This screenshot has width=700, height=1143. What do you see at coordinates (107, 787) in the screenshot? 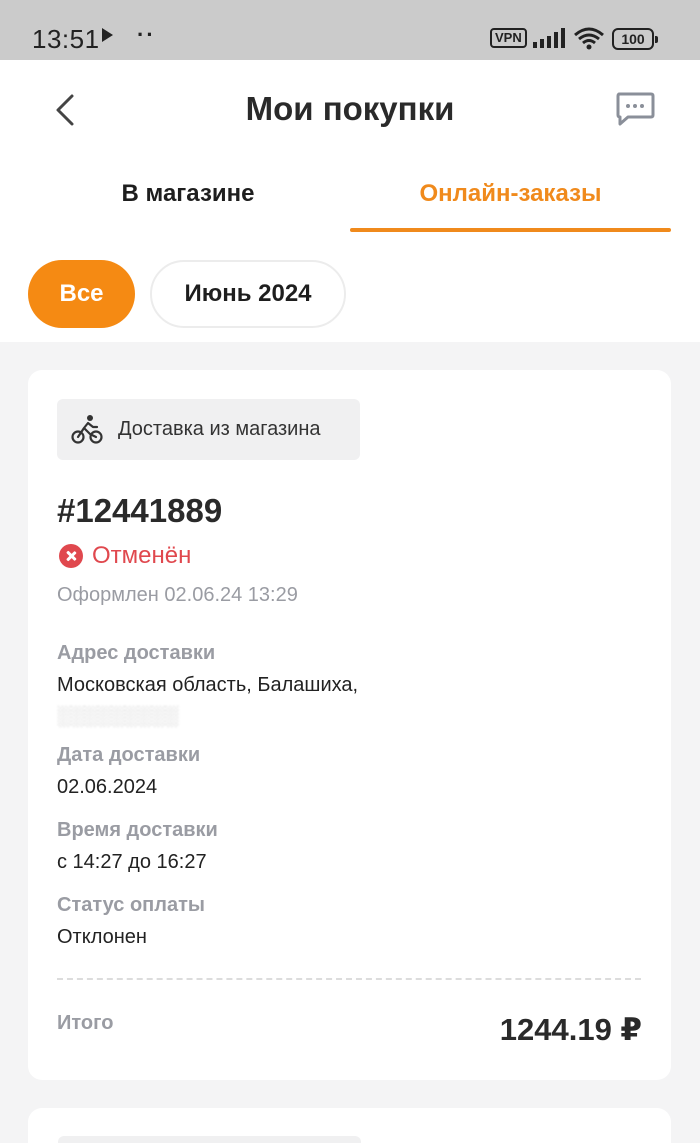
I see `delivery-date-value: 02.06.2024` at bounding box center [107, 787].